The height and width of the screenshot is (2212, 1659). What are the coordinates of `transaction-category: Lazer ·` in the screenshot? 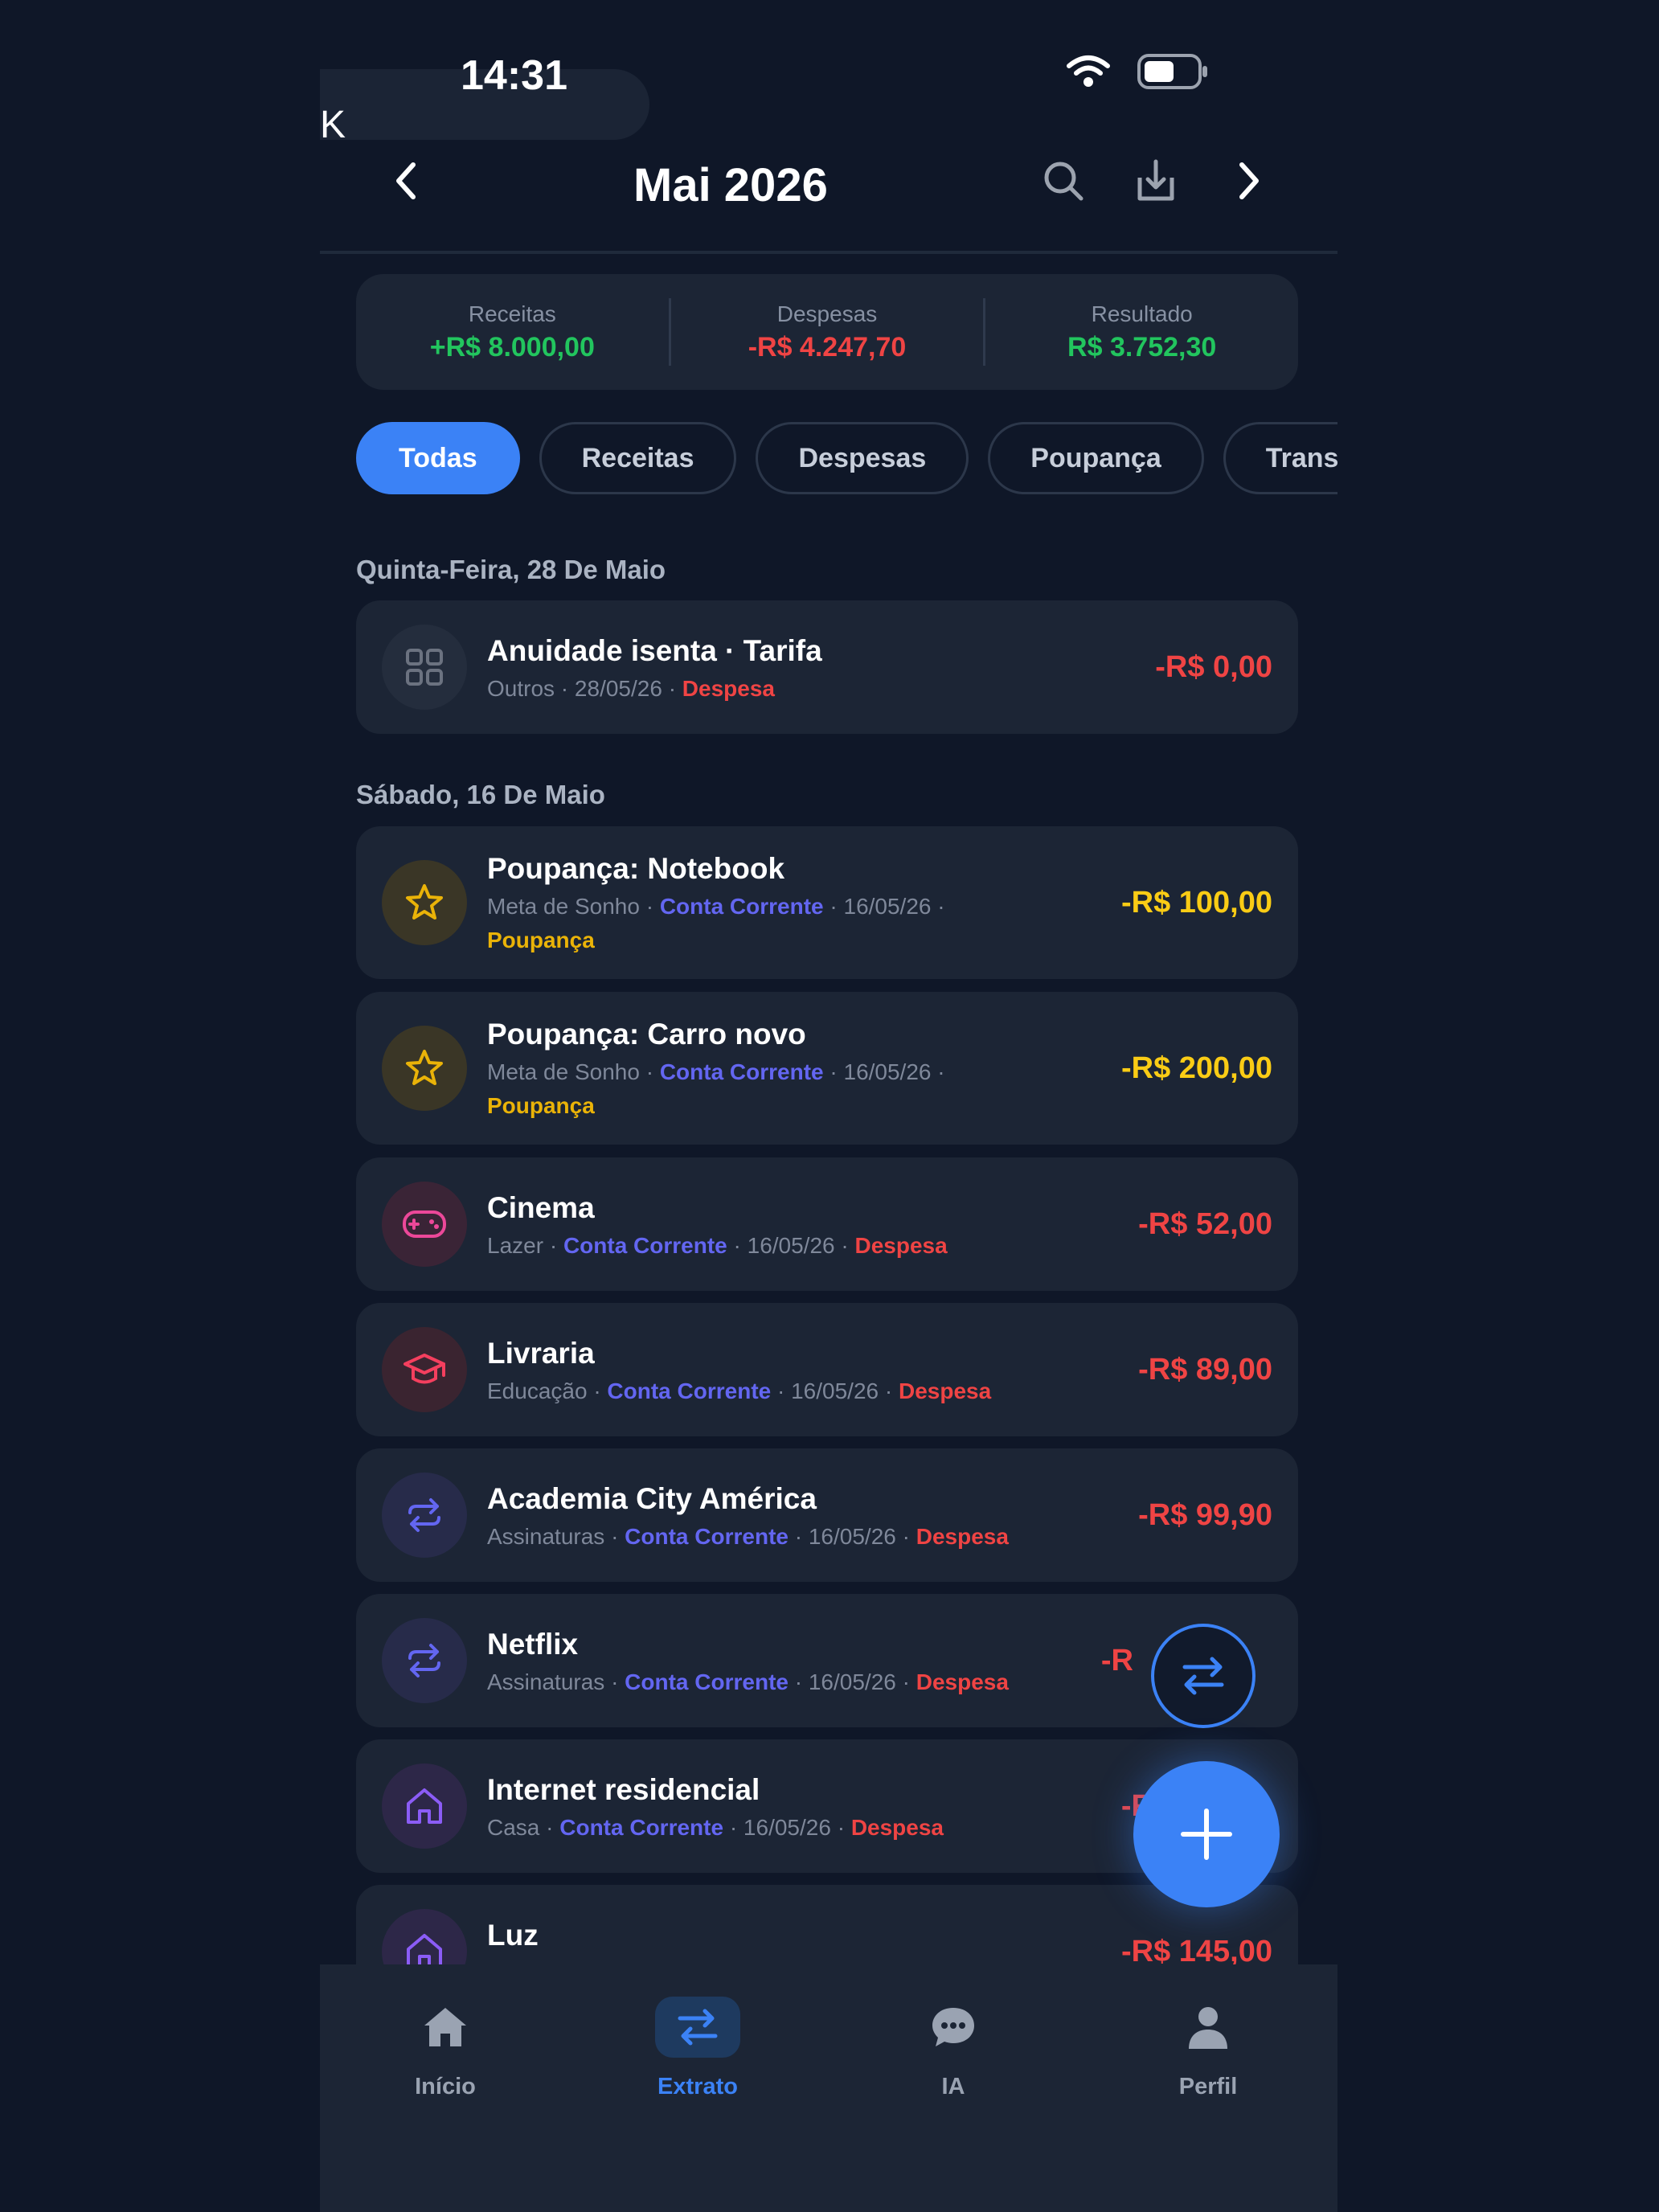 It's located at (525, 1245).